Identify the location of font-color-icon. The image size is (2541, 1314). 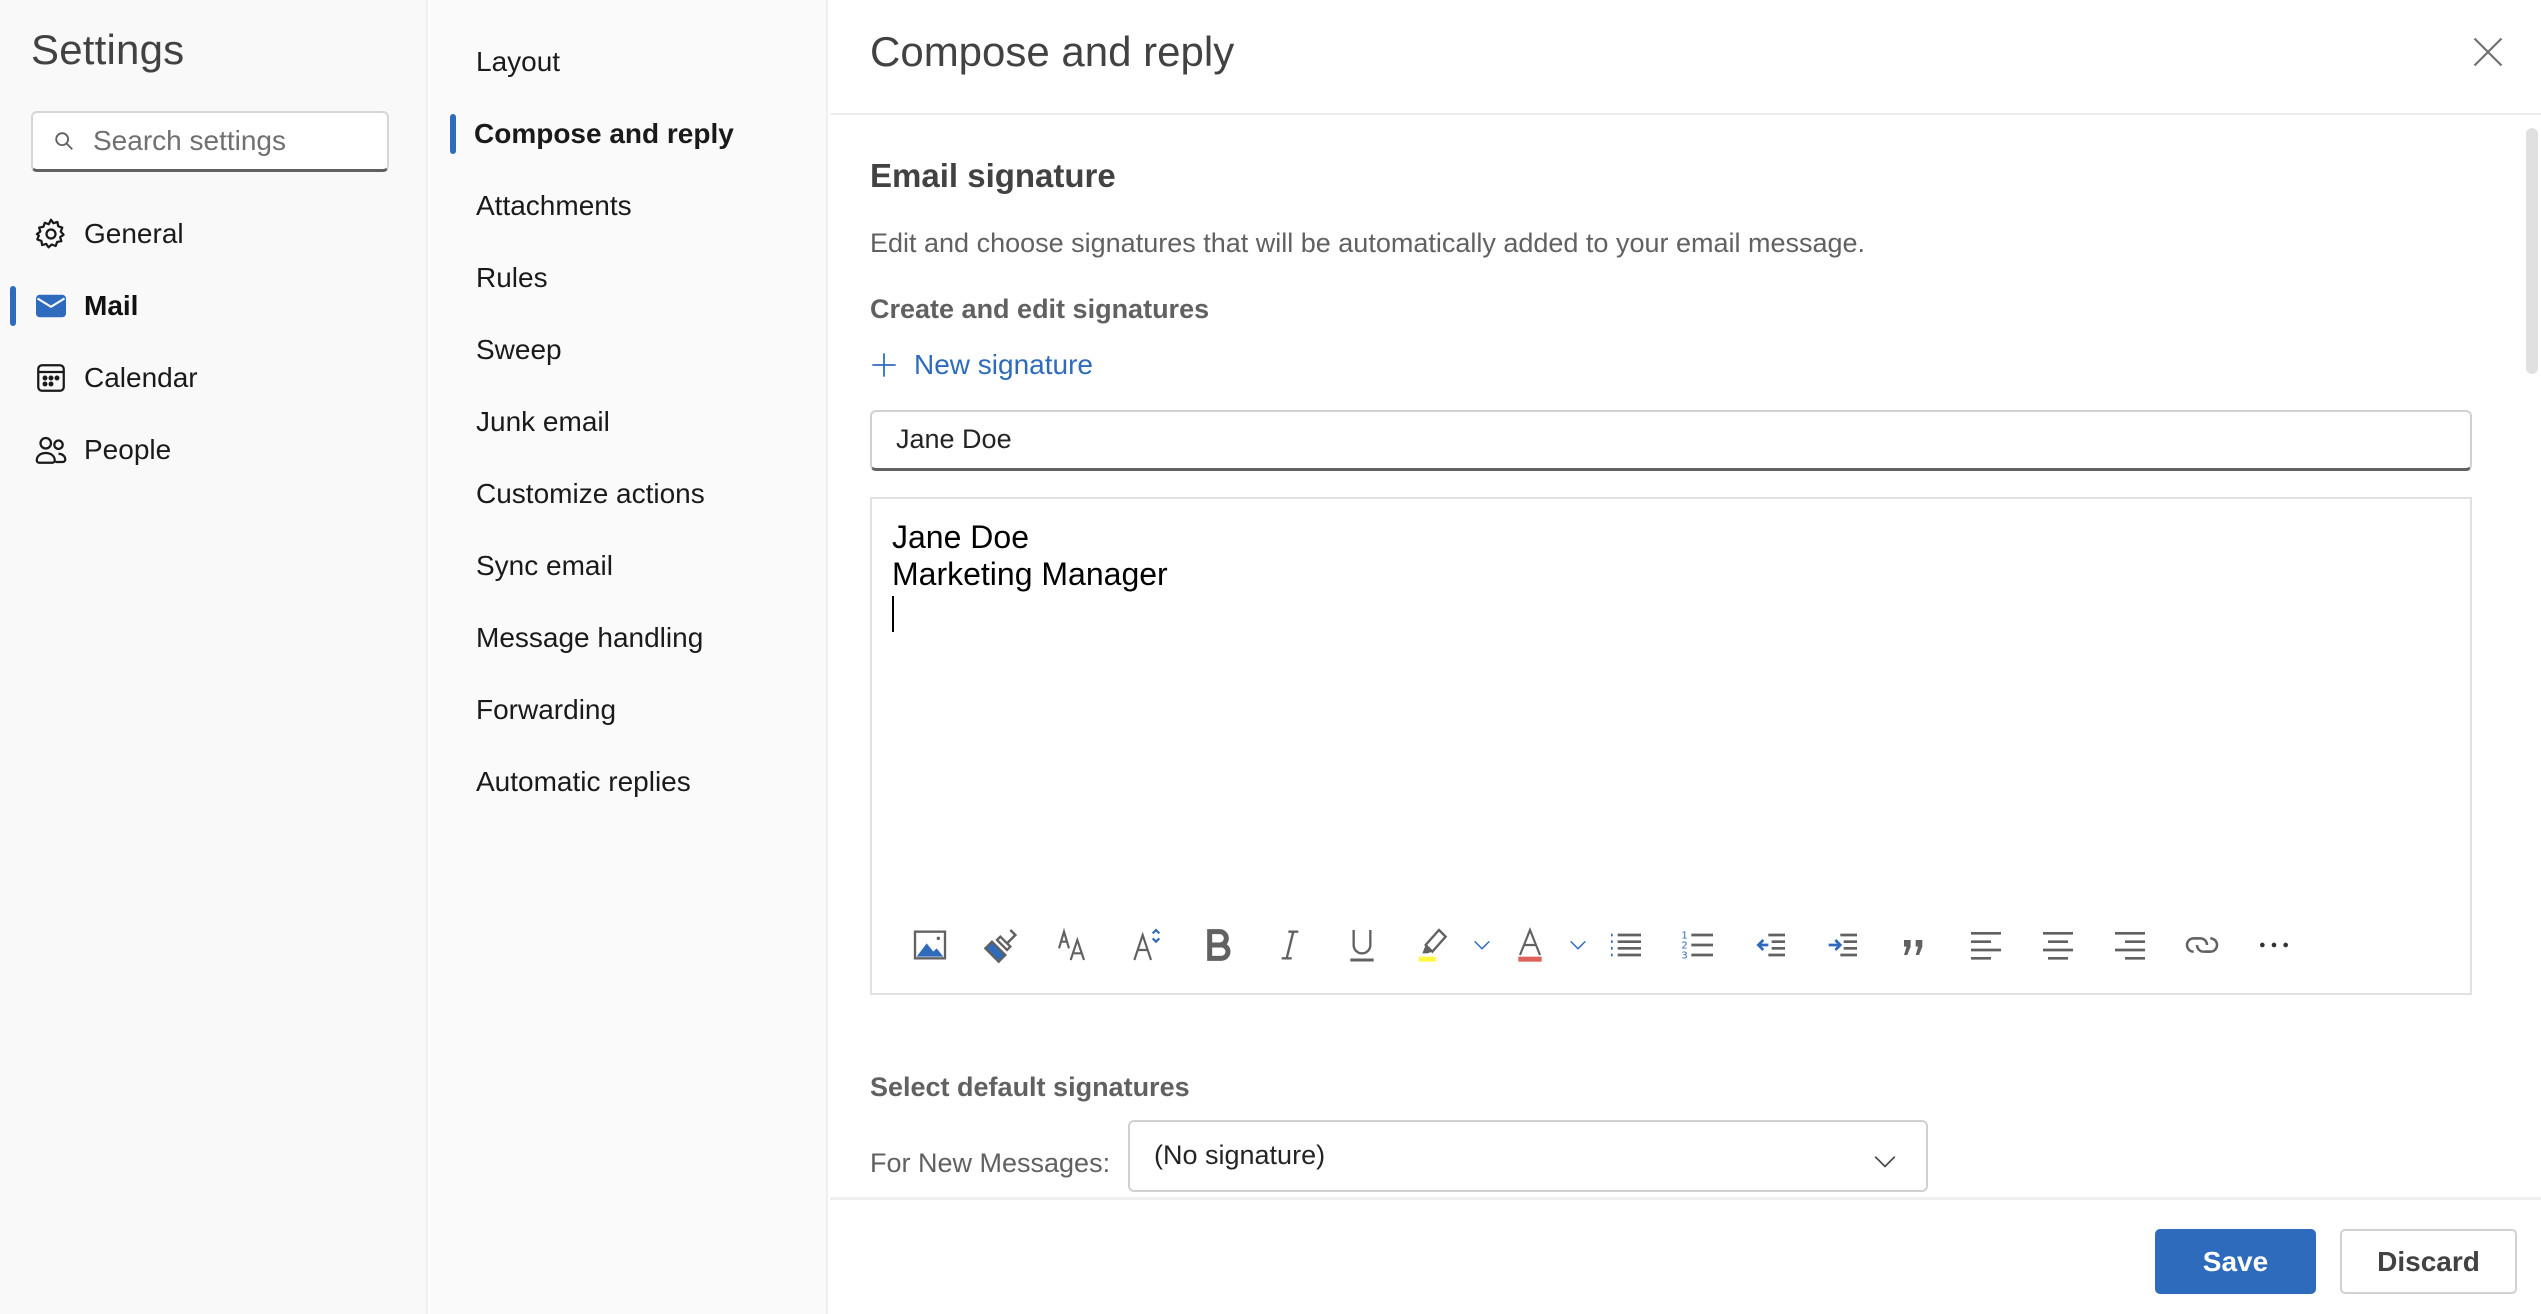
(1530, 944).